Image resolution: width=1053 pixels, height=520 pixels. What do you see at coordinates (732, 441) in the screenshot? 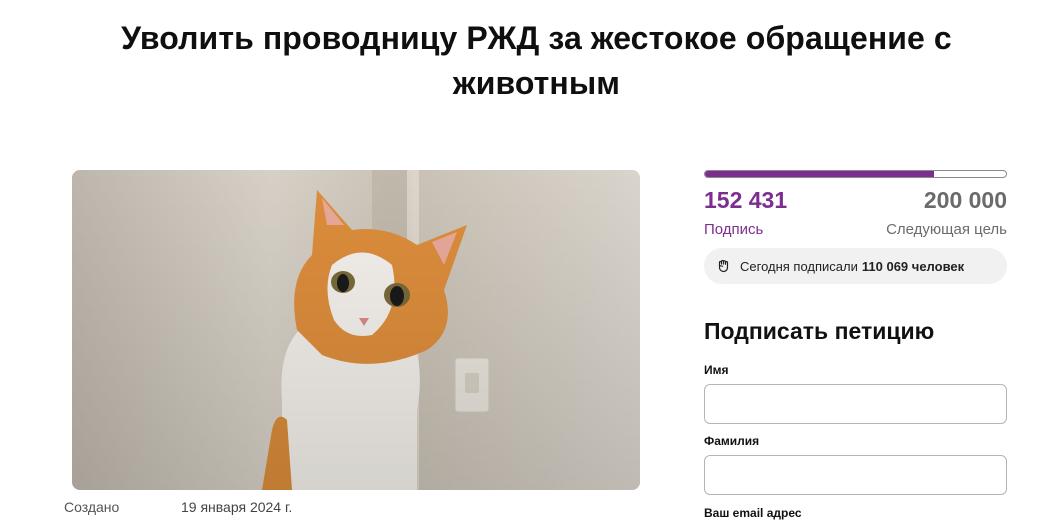
I see `last-name-label: Фамилия` at bounding box center [732, 441].